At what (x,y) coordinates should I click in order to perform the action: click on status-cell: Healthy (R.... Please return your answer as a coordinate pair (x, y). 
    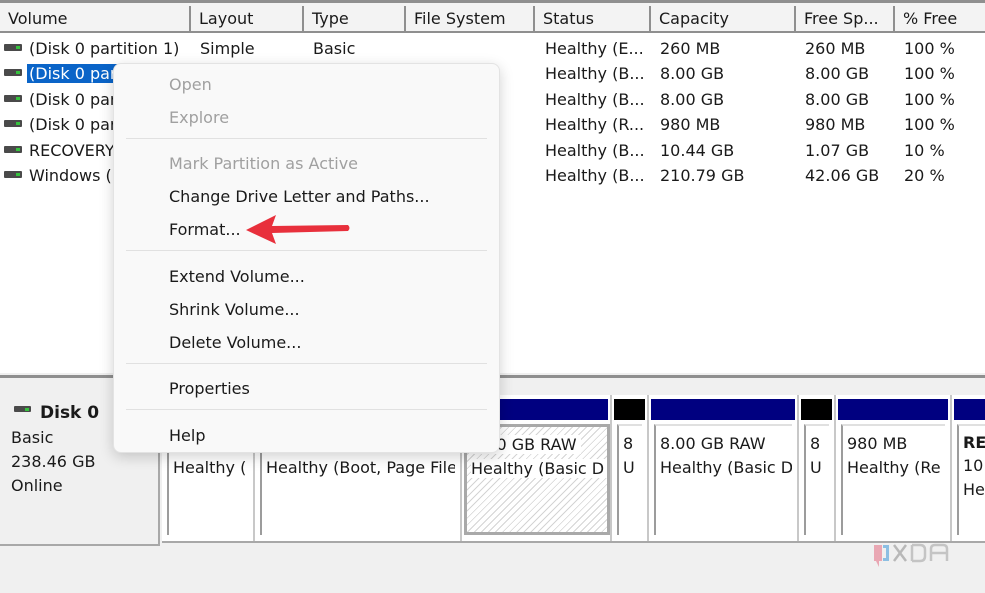
    Looking at the image, I should click on (595, 124).